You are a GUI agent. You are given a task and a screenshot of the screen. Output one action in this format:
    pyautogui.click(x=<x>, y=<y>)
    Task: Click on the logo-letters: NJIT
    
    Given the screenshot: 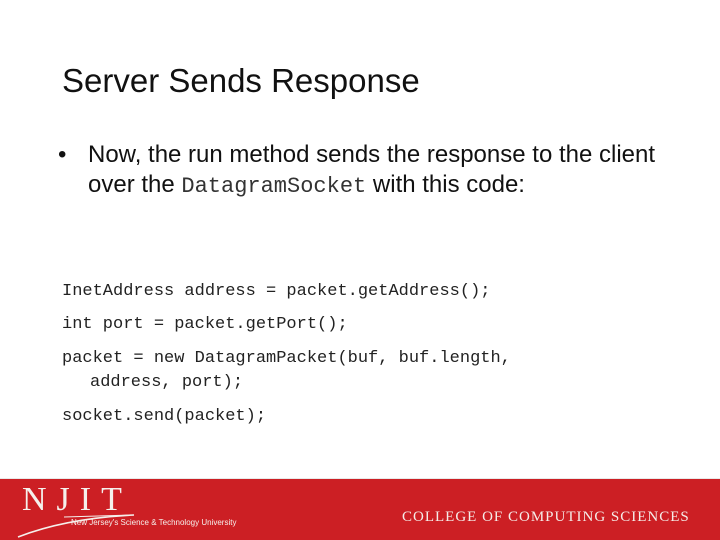 What is the action you would take?
    pyautogui.click(x=77, y=499)
    